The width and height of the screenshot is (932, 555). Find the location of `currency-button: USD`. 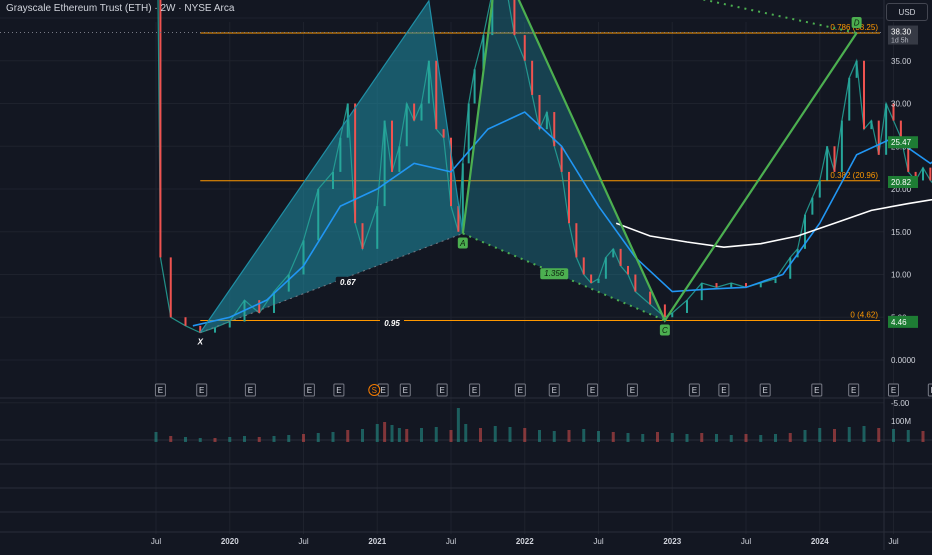

currency-button: USD is located at coordinates (907, 12).